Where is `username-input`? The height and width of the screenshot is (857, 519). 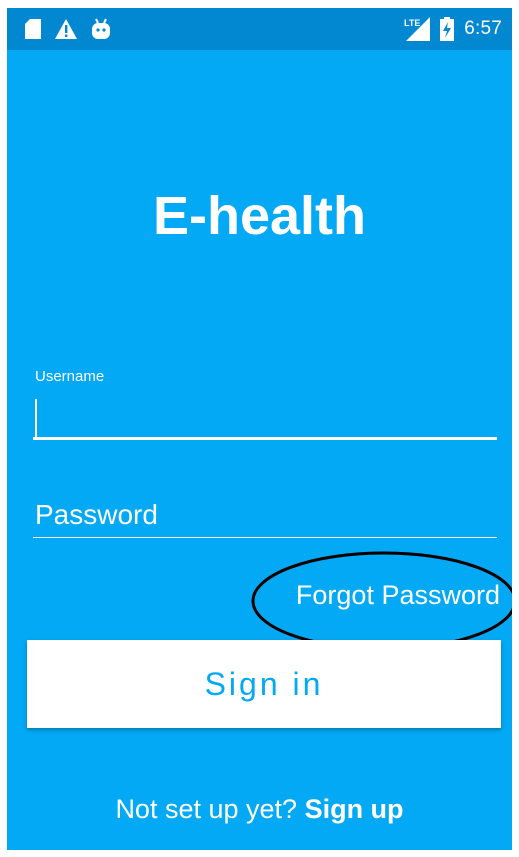 username-input is located at coordinates (265, 416).